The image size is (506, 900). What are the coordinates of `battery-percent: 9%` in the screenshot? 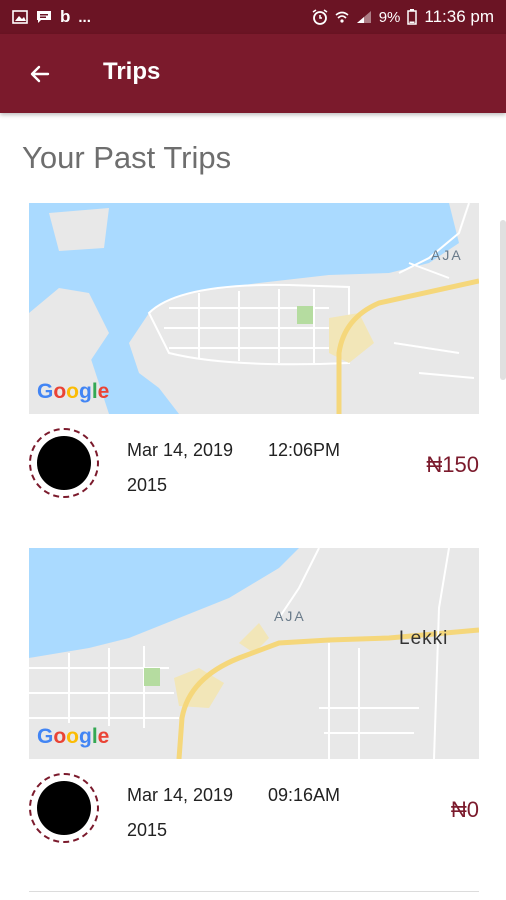 It's located at (389, 17).